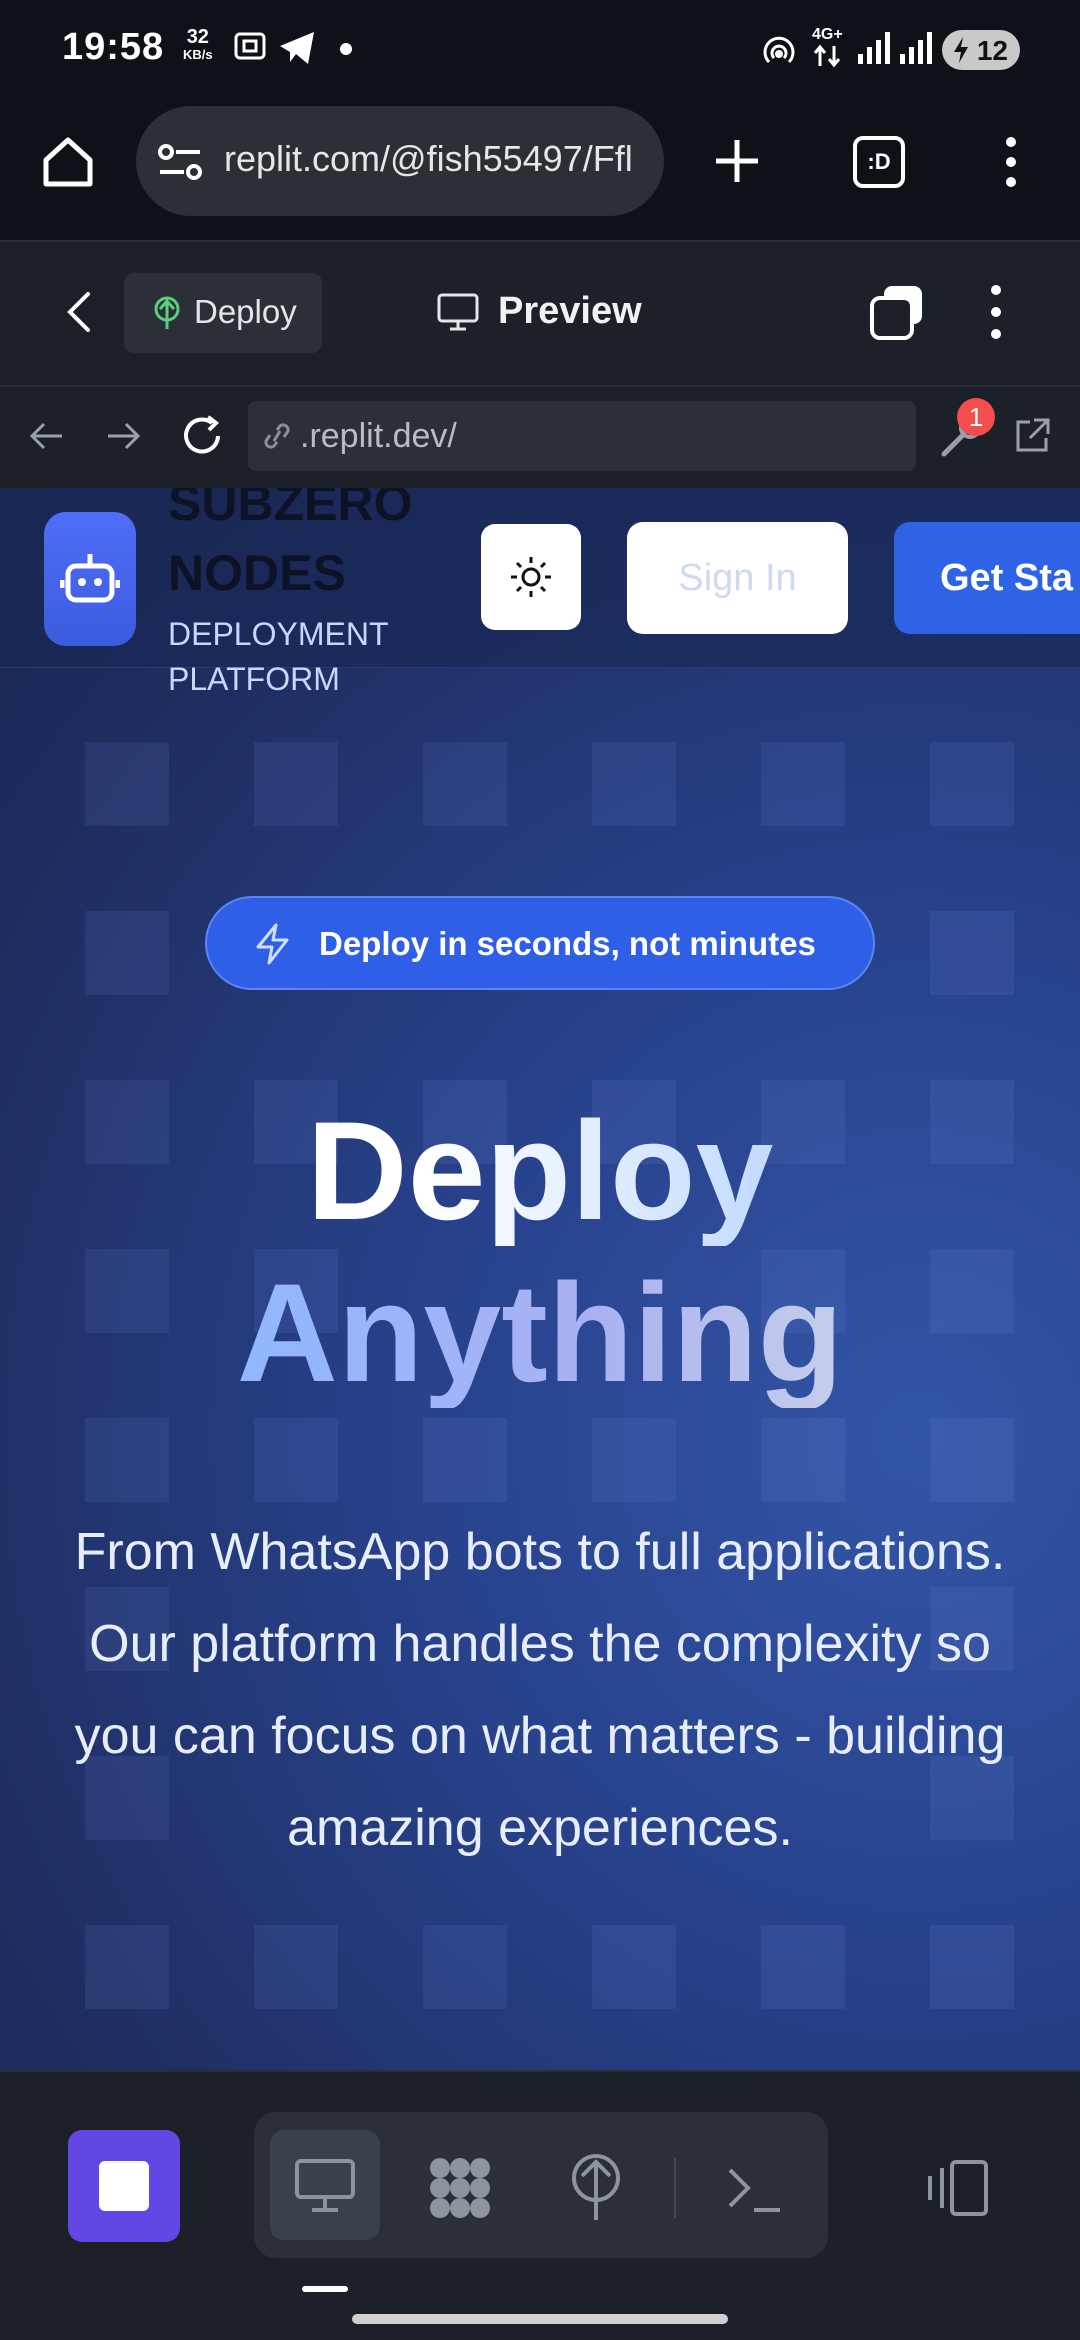 The height and width of the screenshot is (2340, 1080). Describe the element at coordinates (754, 2188) in the screenshot. I see `shell-icon` at that location.